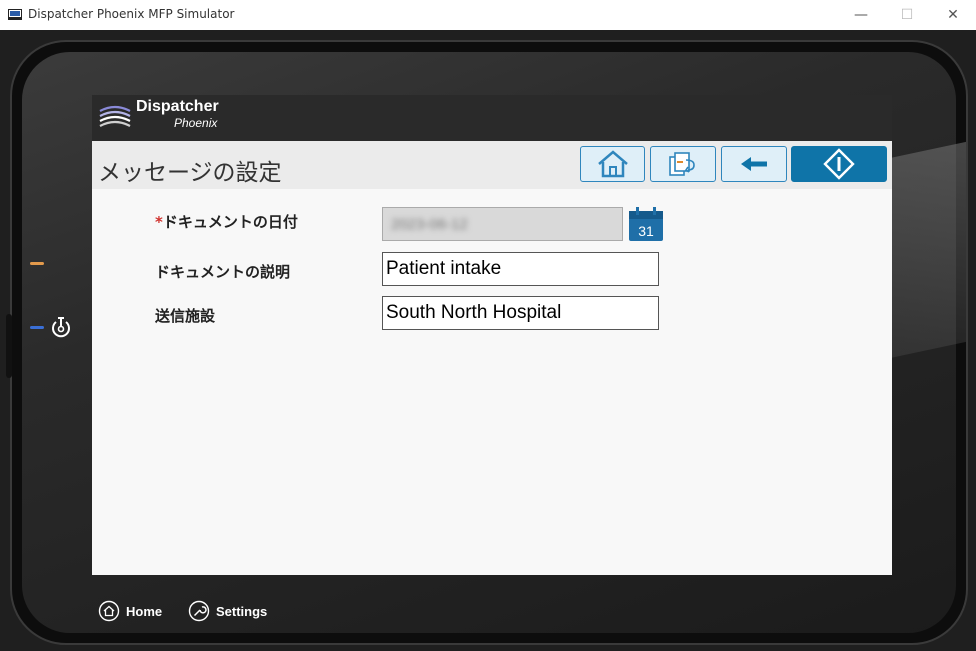 Image resolution: width=976 pixels, height=651 pixels. I want to click on device-home-label: Home, so click(144, 611).